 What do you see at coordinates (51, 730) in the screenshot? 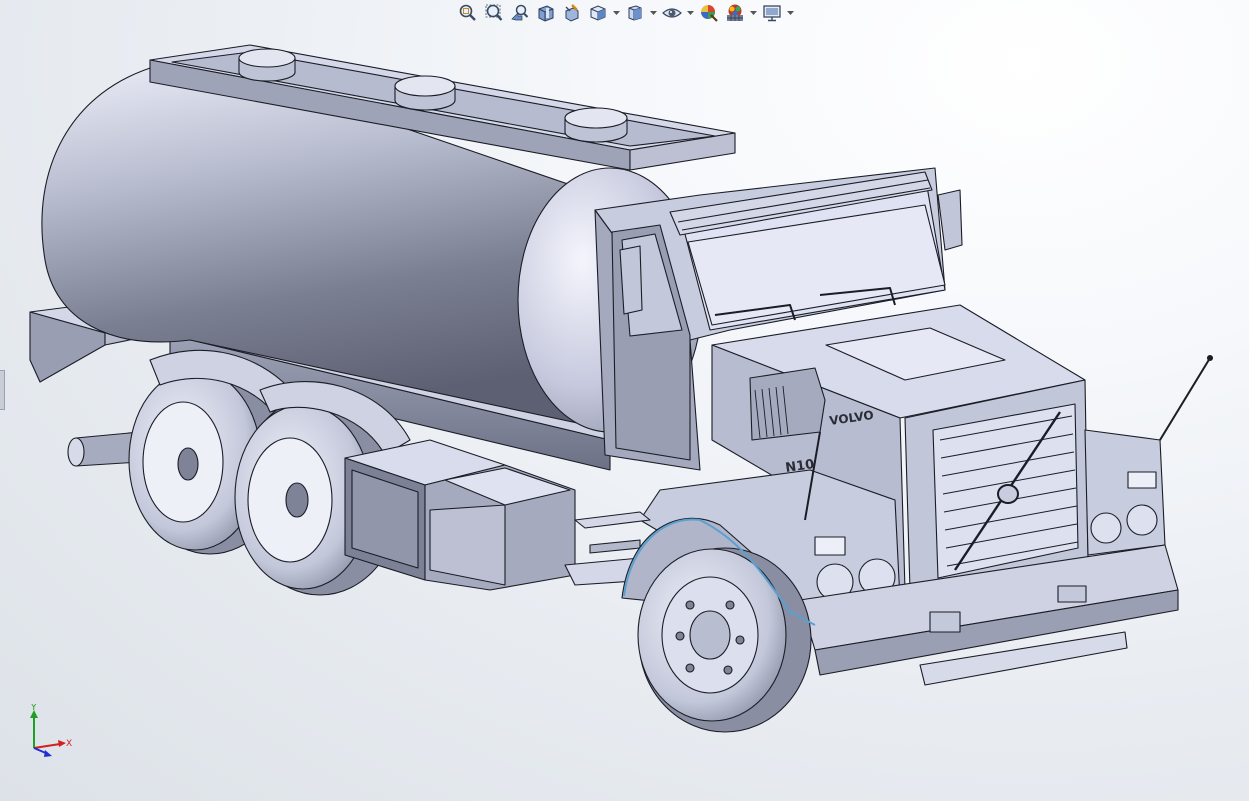
I see `reference-triad: Y X` at bounding box center [51, 730].